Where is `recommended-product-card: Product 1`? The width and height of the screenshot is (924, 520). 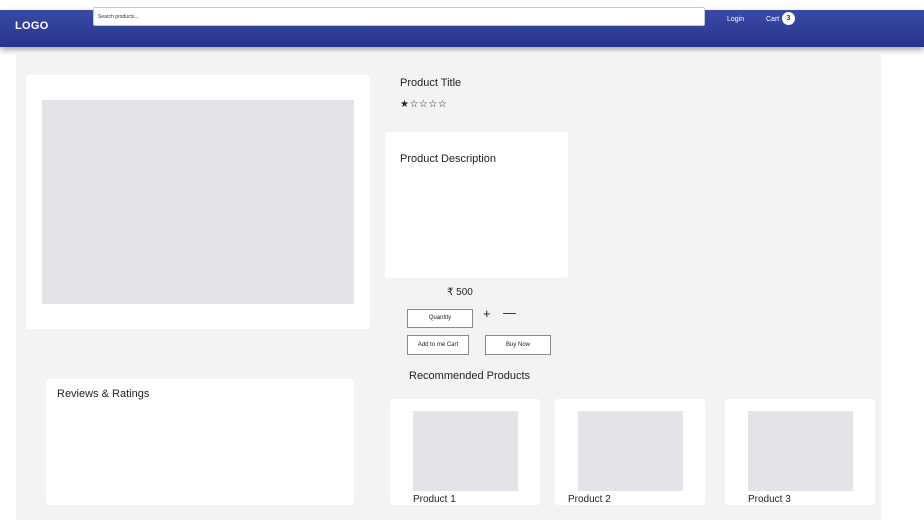
recommended-product-card: Product 1 is located at coordinates (465, 452).